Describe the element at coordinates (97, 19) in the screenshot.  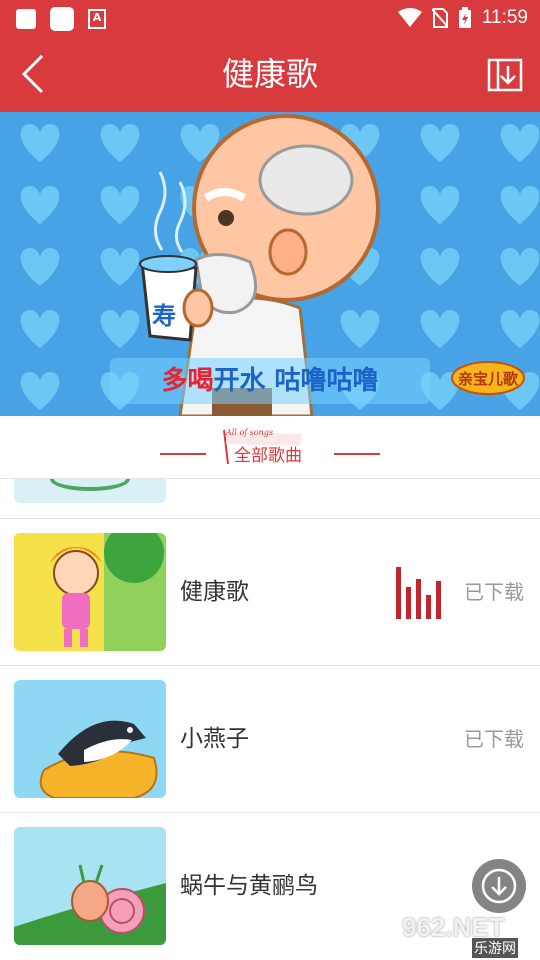
I see `app-notification-icon: A` at that location.